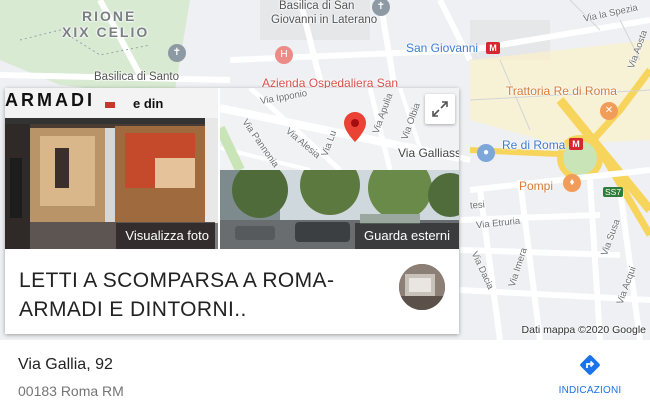 The height and width of the screenshot is (410, 650). I want to click on expand-map-button, so click(440, 109).